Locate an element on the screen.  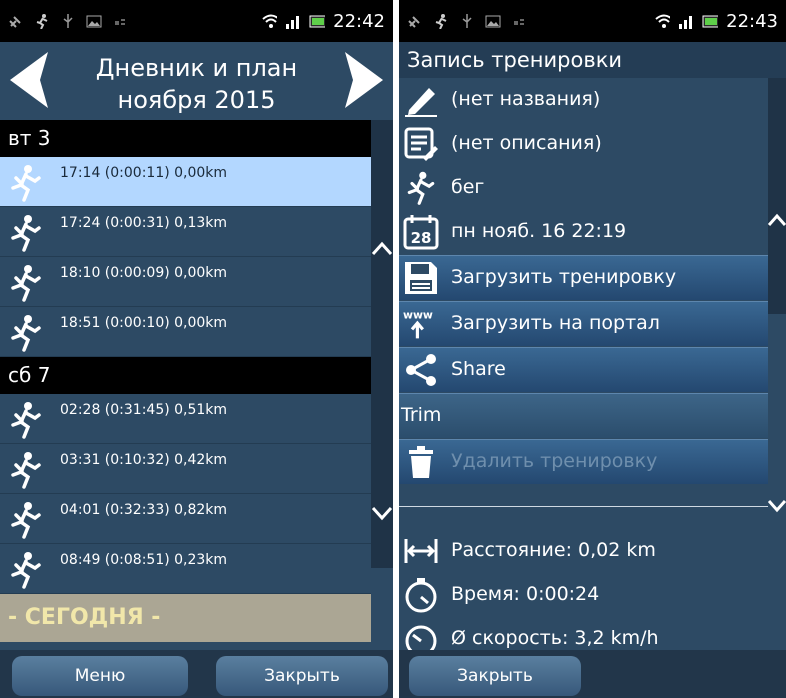
list-item: 04:01 (0:32:33) 0,82km is located at coordinates (185, 519).